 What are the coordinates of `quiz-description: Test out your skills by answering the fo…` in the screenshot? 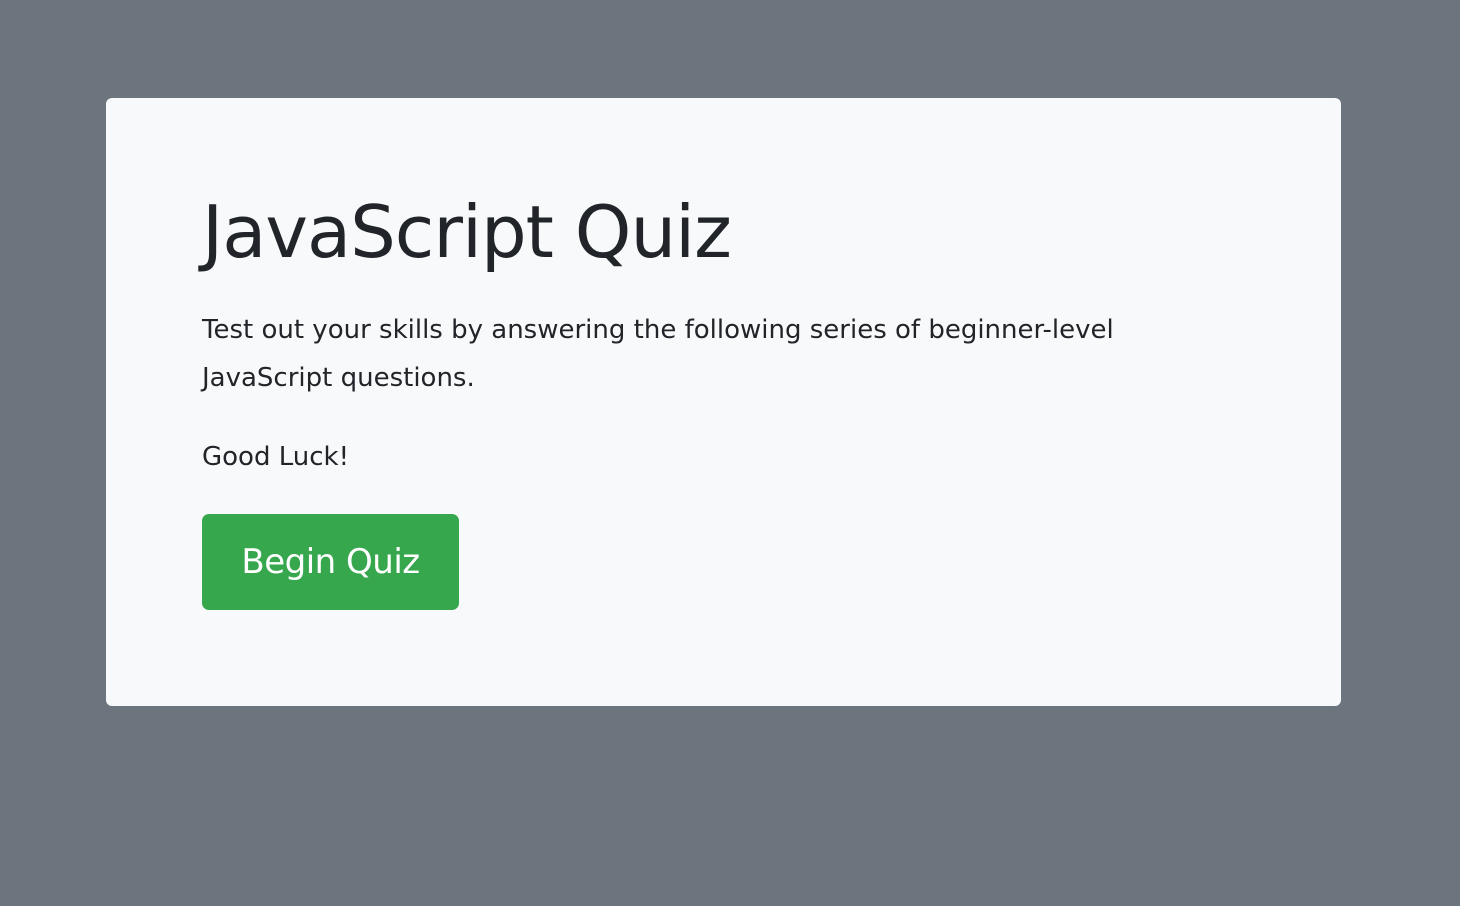 It's located at (658, 354).